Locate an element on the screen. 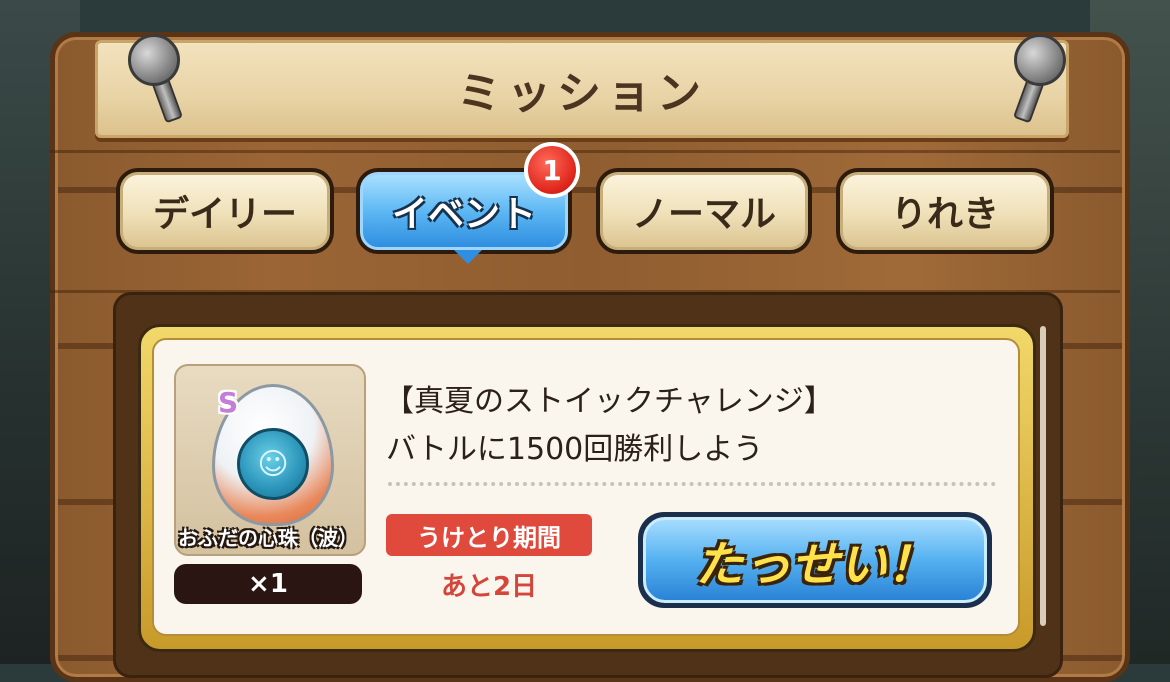  mission-title: 【真夏のストイックチャレンジ】 is located at coordinates (609, 401).